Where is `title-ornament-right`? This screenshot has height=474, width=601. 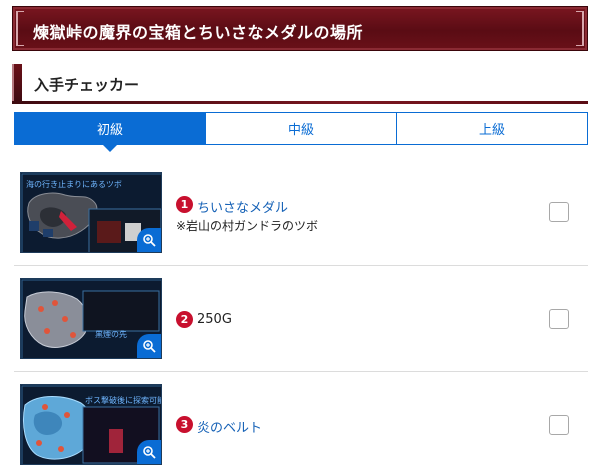
title-ornament-right is located at coordinates (580, 28).